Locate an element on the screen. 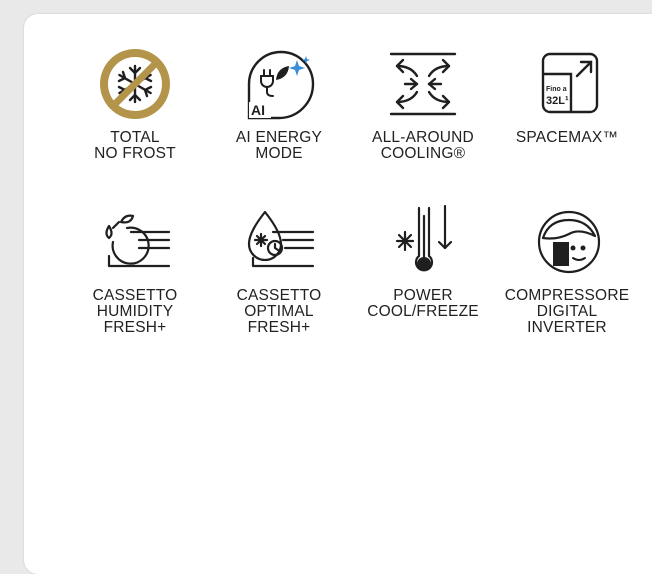 This screenshot has height=574, width=652. svg-text: AI is located at coordinates (258, 110).